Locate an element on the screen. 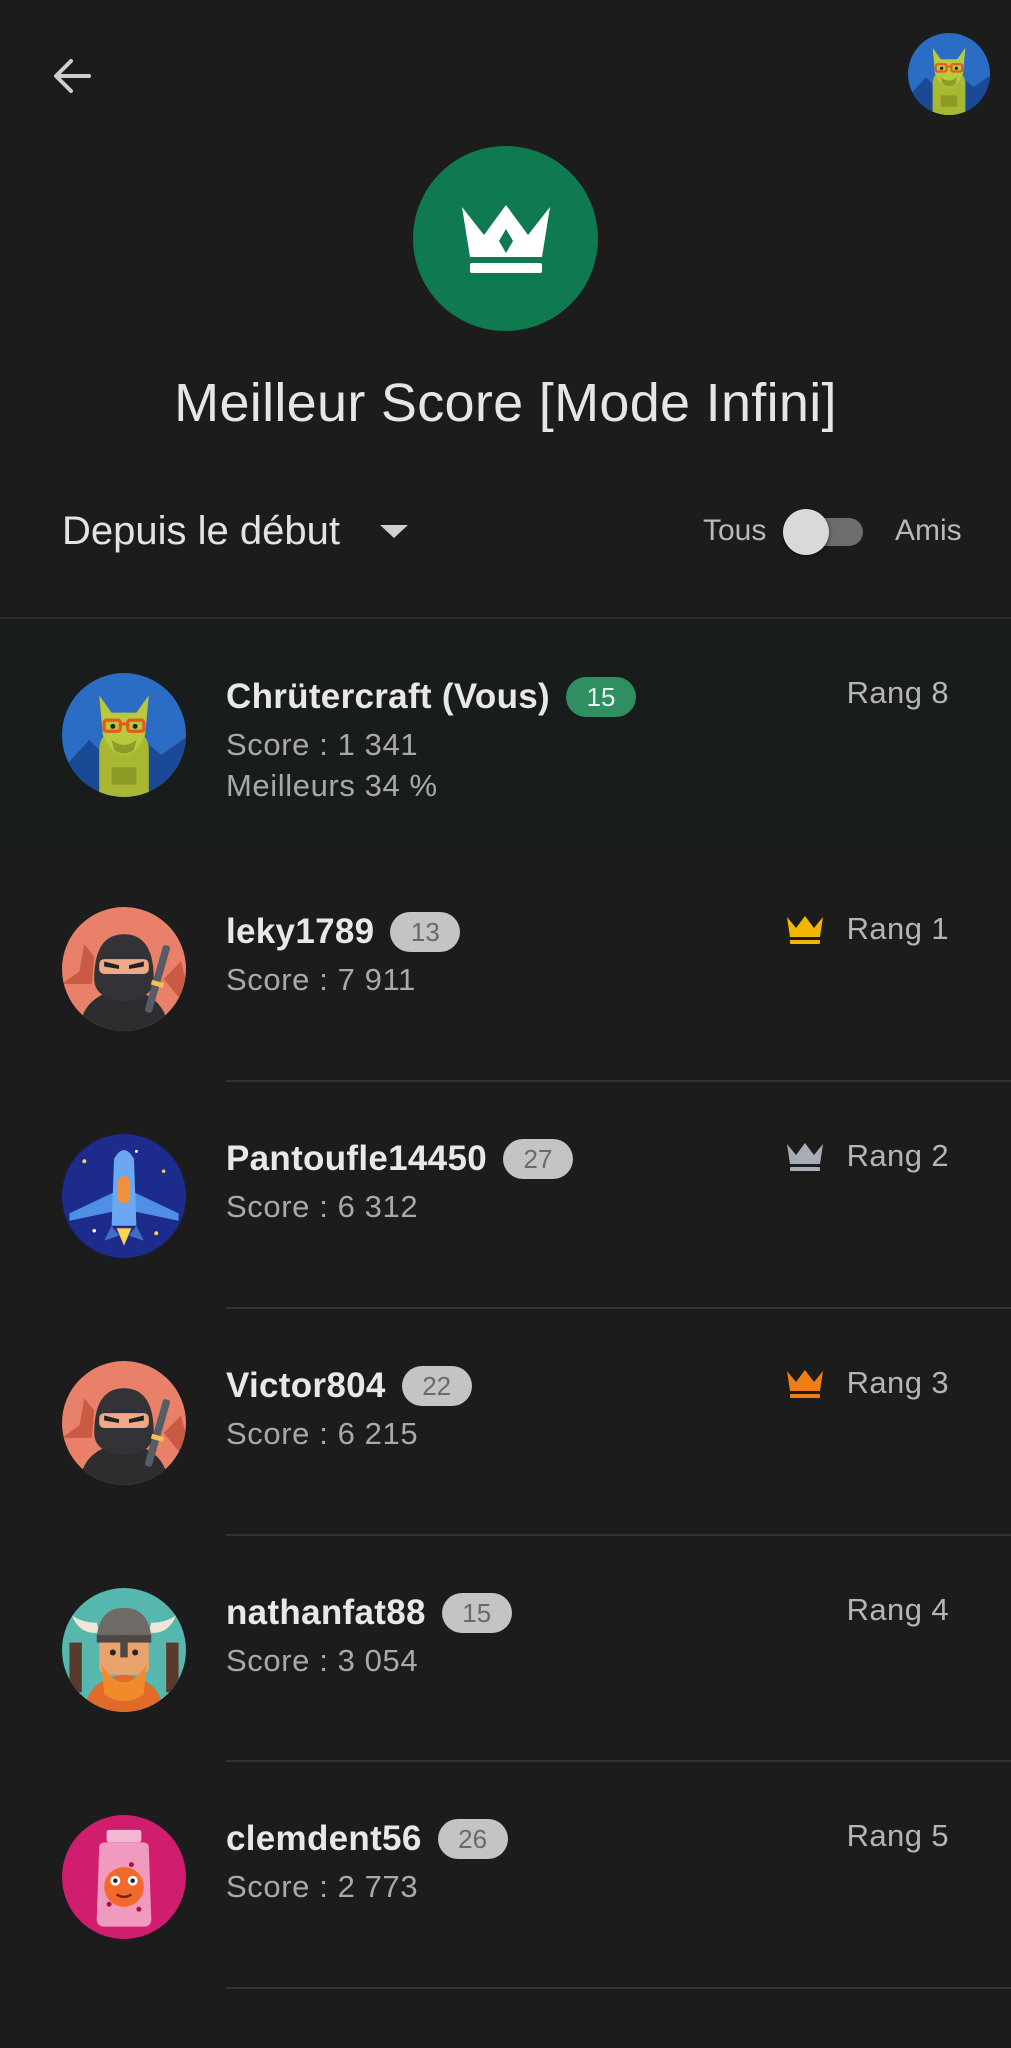  player-score: Score : 6 312 is located at coordinates (322, 1206).